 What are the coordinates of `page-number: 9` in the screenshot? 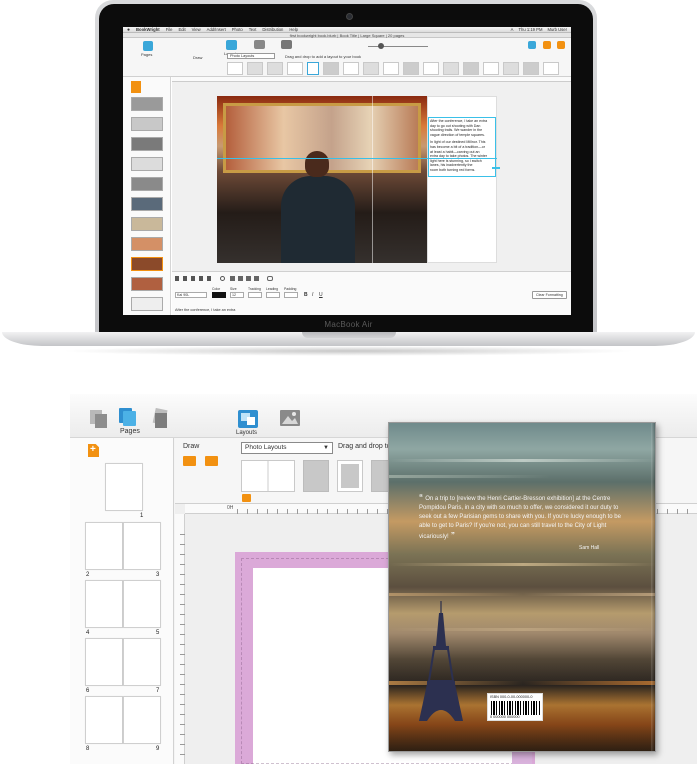 It's located at (158, 749).